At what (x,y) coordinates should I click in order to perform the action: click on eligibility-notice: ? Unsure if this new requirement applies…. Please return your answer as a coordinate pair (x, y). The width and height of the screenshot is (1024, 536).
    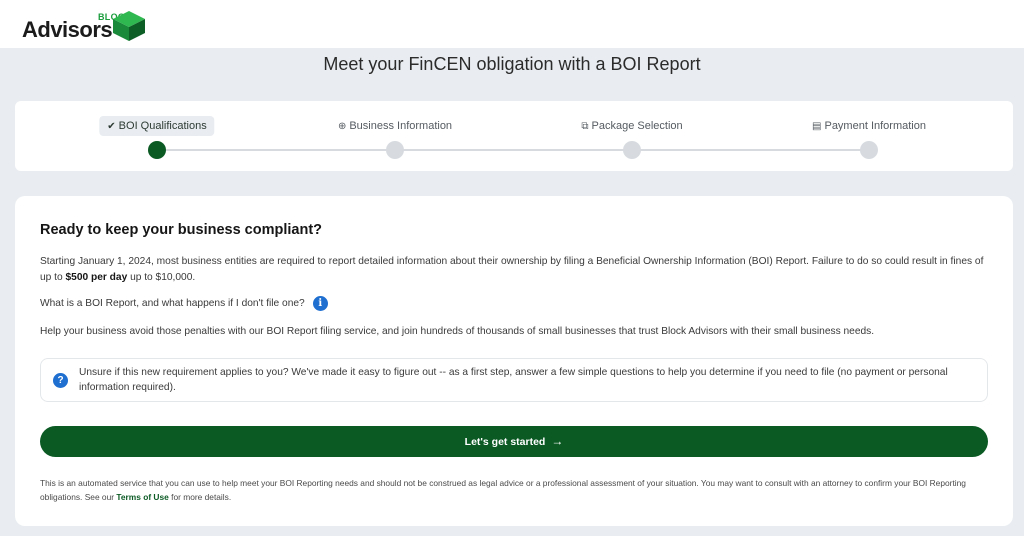
    Looking at the image, I should click on (514, 380).